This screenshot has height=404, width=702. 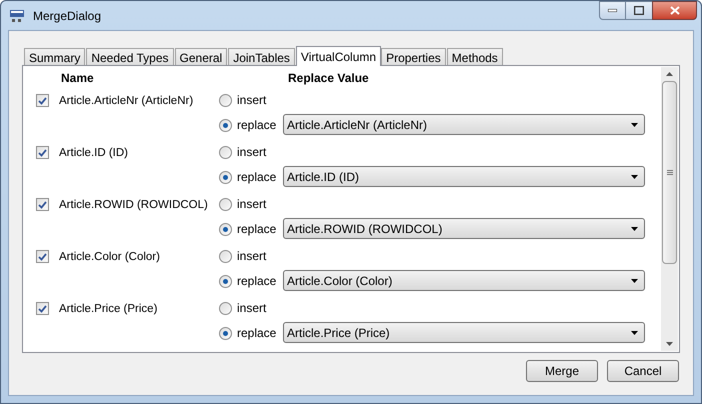 I want to click on scroll-up-icon, so click(x=669, y=74).